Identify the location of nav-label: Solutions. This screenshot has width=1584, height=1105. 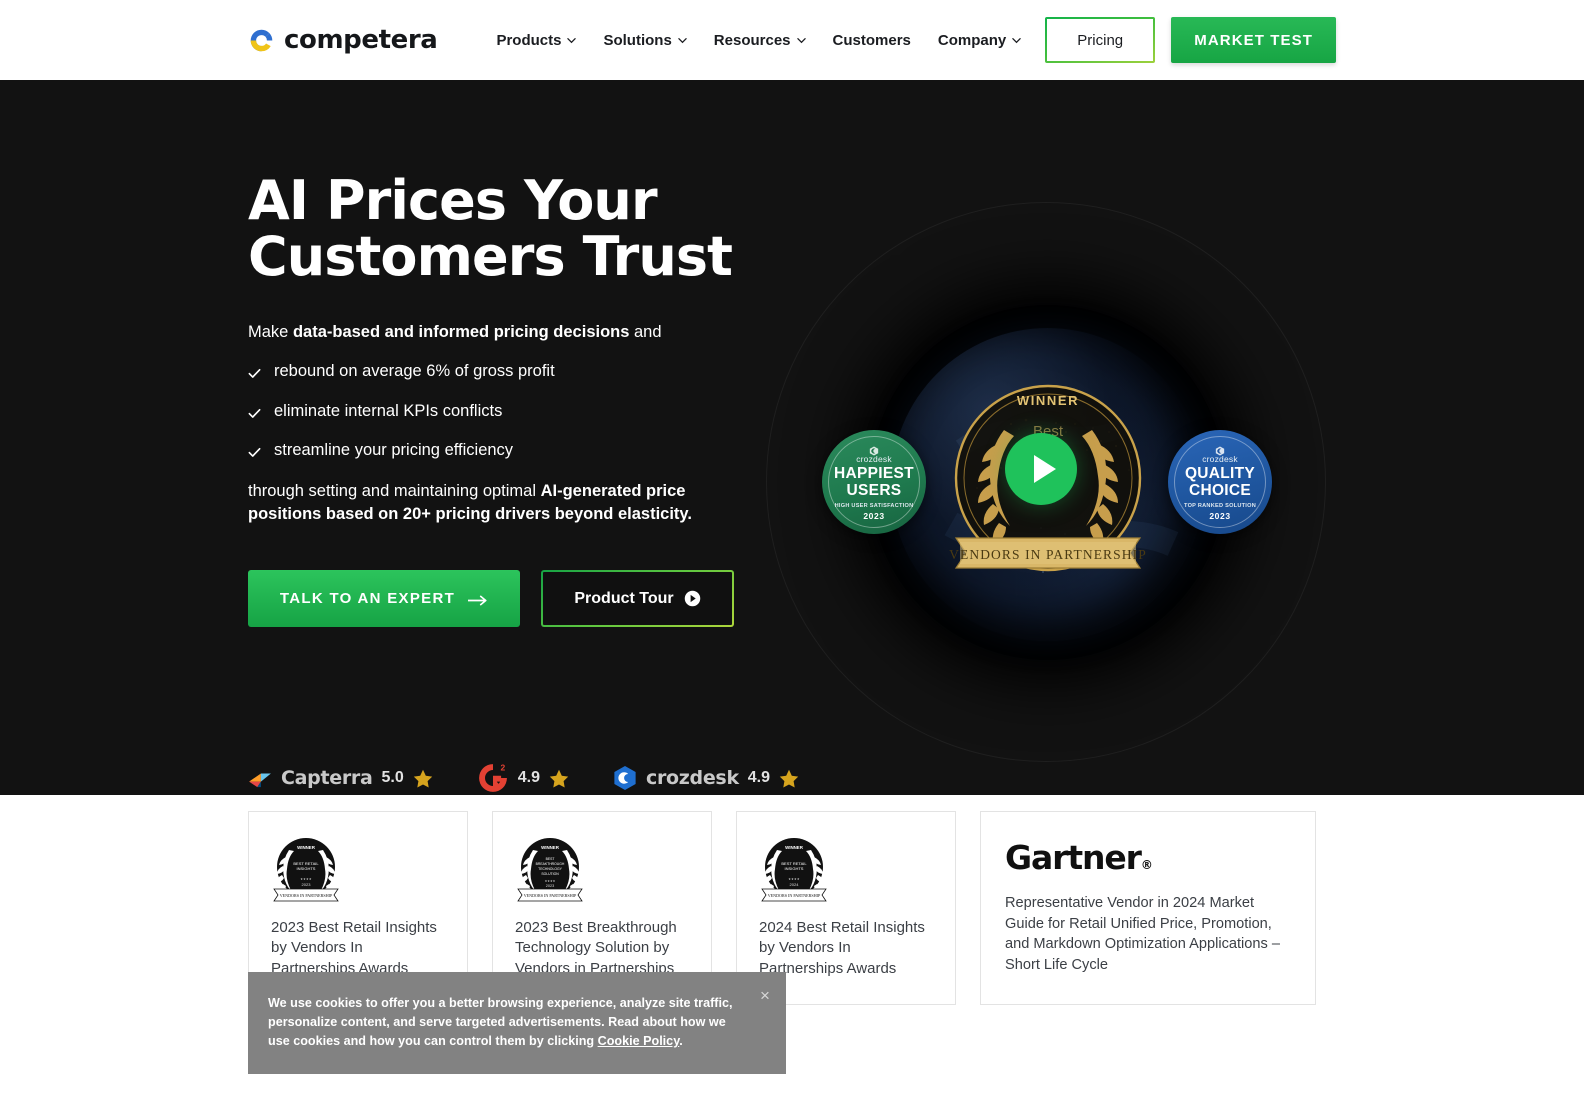
(637, 40).